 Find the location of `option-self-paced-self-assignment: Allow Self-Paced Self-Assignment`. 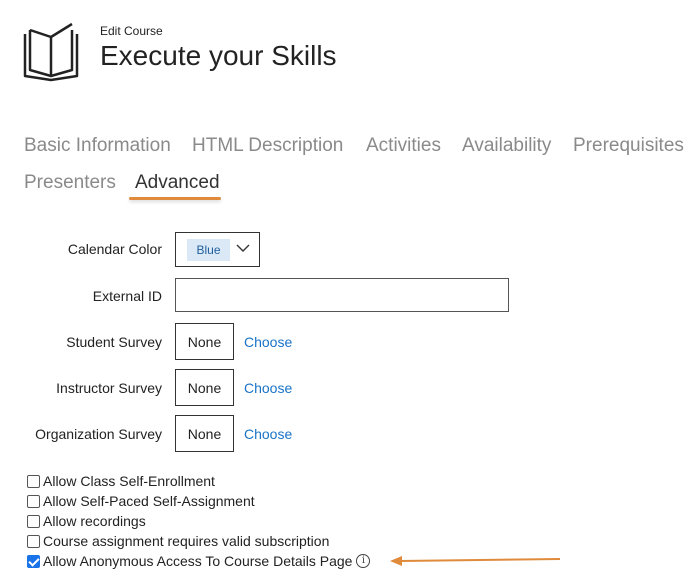

option-self-paced-self-assignment: Allow Self-Paced Self-Assignment is located at coordinates (141, 501).